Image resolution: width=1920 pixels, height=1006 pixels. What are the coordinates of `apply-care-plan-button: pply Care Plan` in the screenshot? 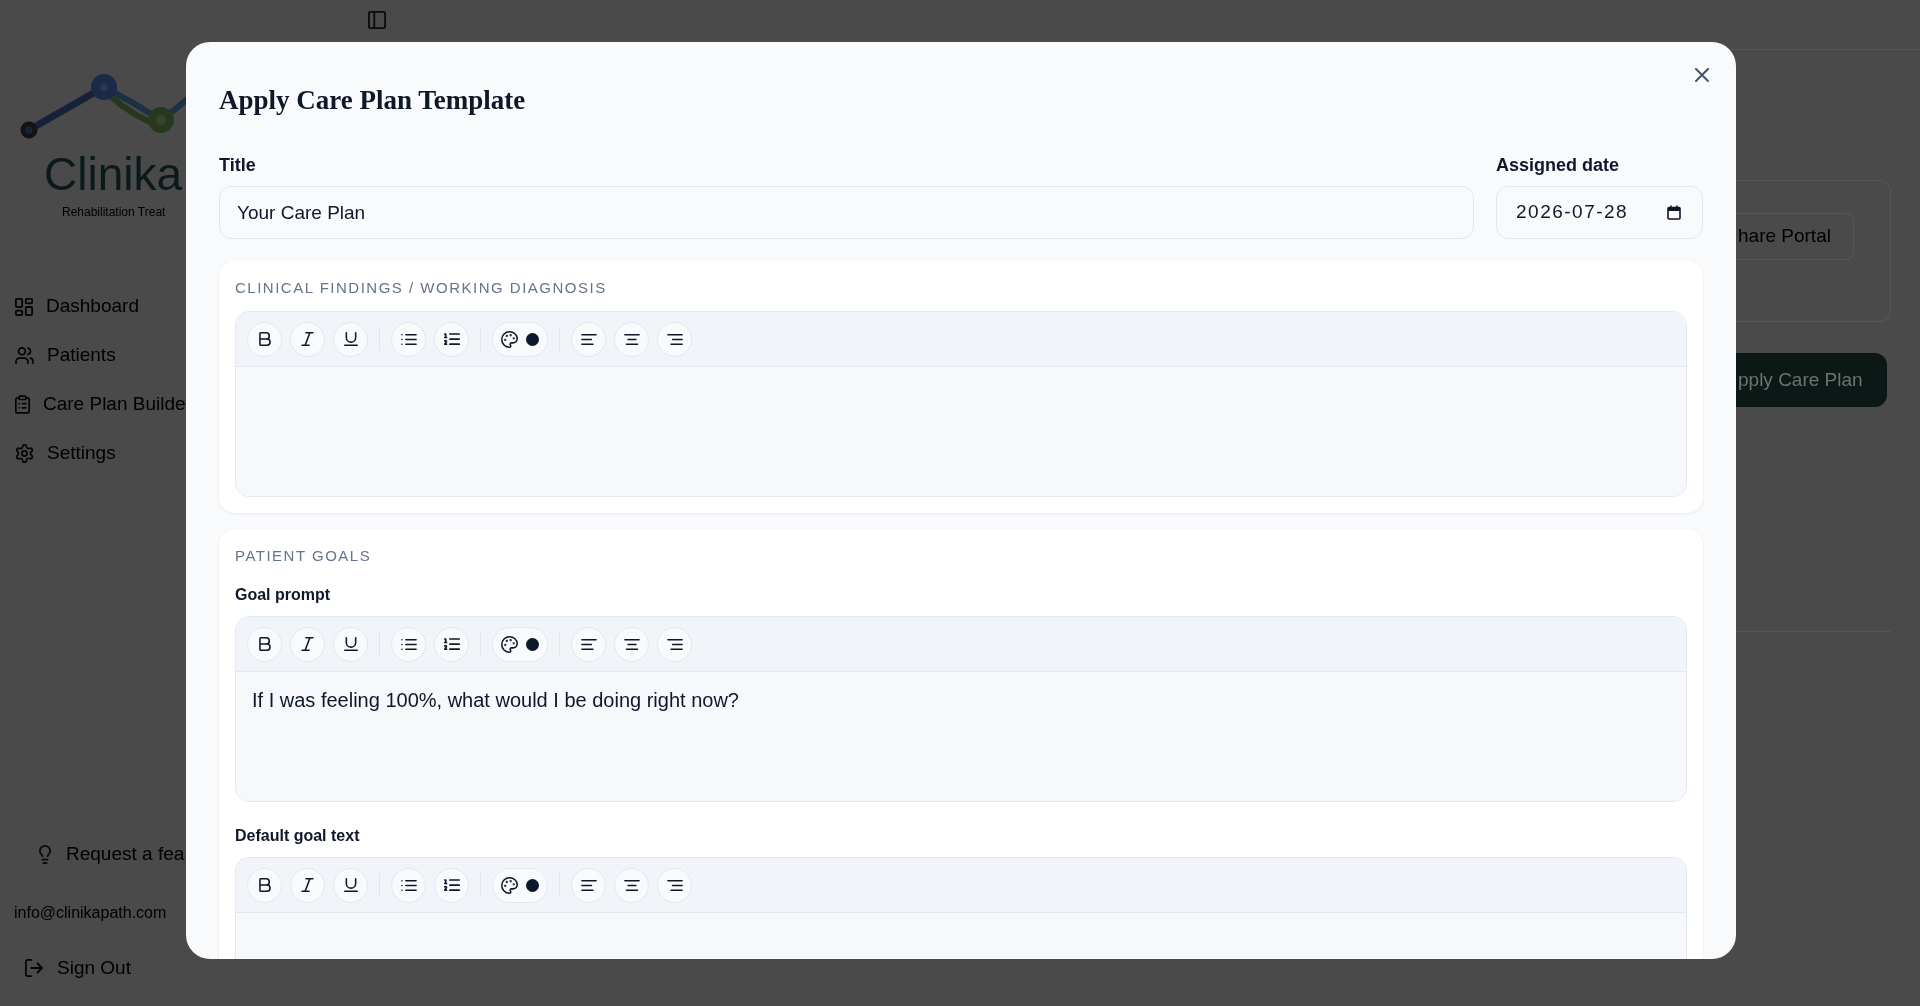 It's located at (1811, 380).